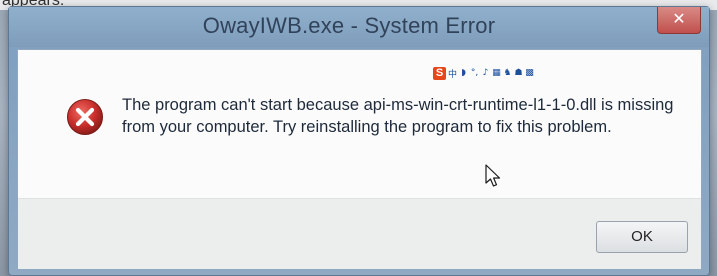 The width and height of the screenshot is (717, 276). I want to click on ok-button: OK, so click(642, 237).